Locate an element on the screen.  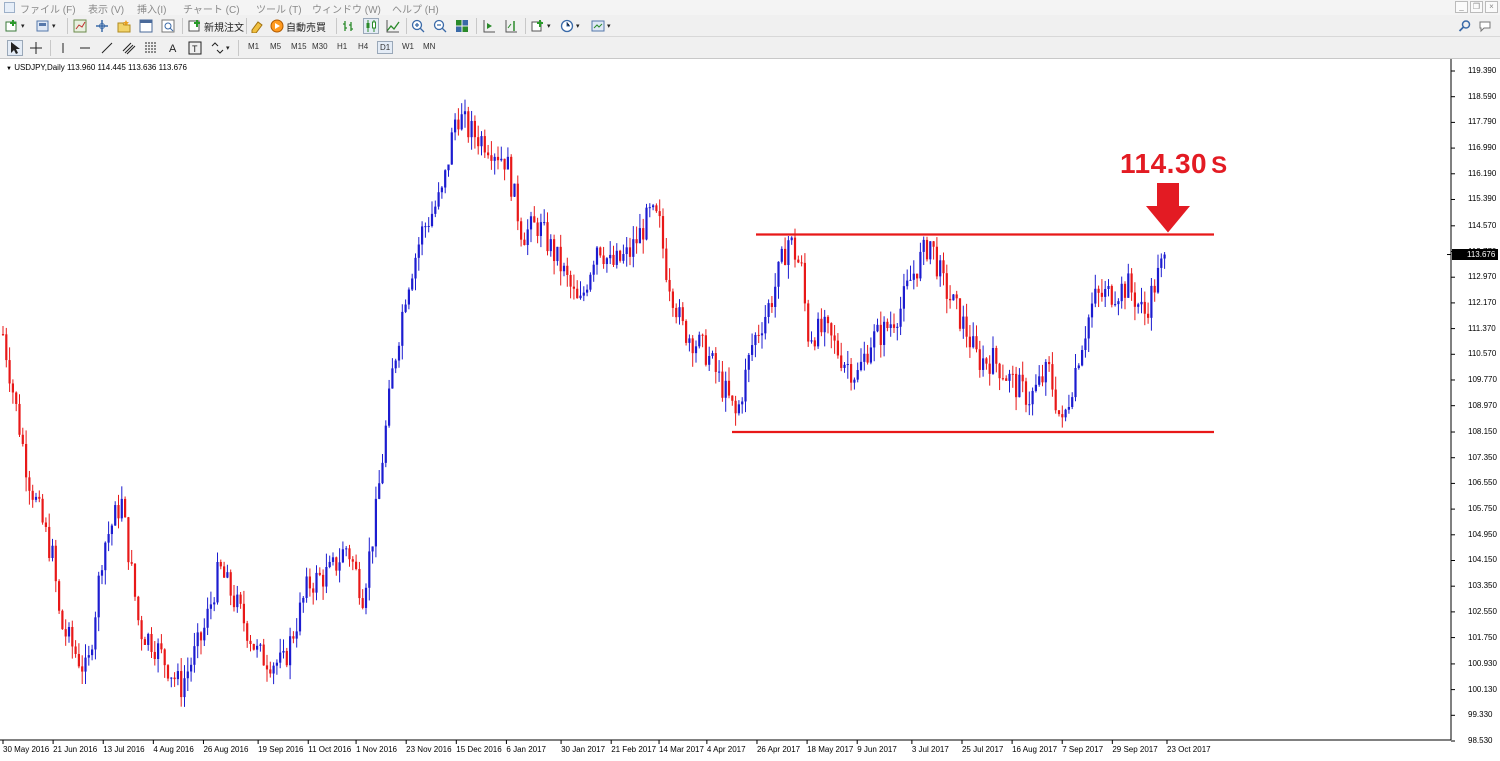
cursor-button is located at coordinates (15, 48).